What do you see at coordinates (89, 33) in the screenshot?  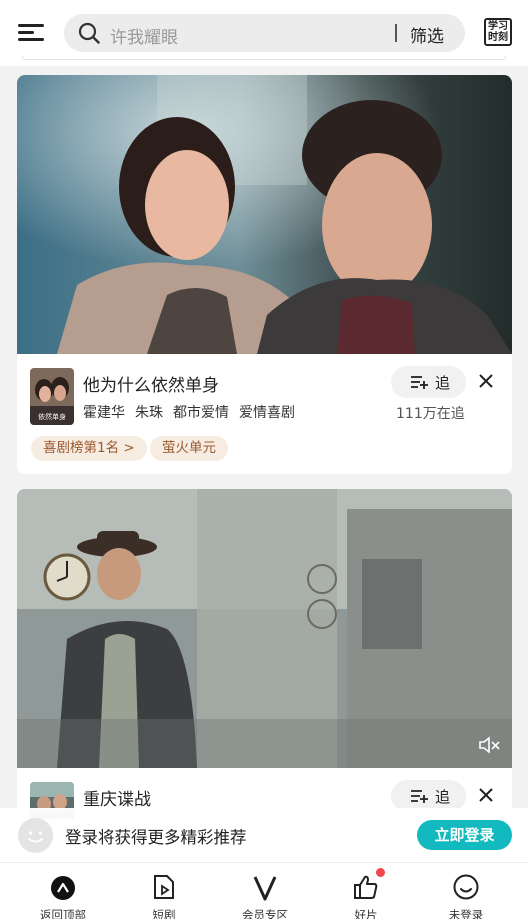 I see `search-icon` at bounding box center [89, 33].